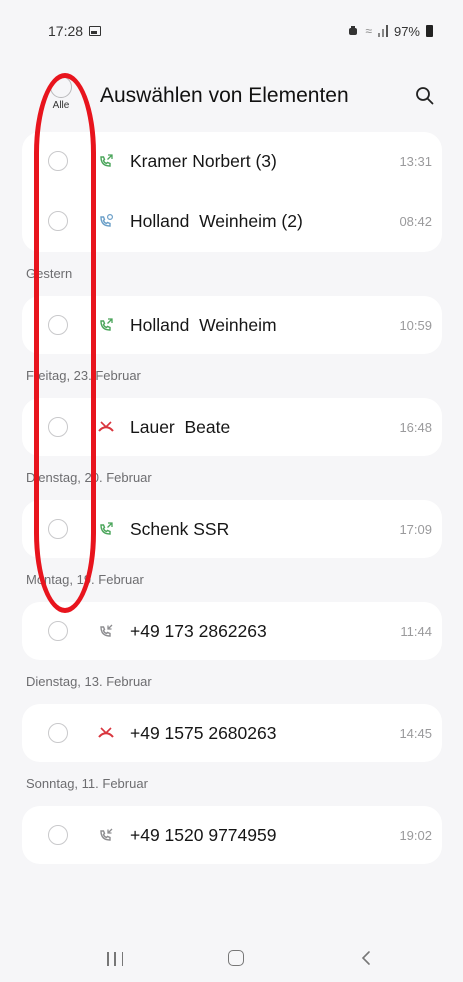 The image size is (463, 982). I want to click on battery-percent: 97%, so click(406, 31).